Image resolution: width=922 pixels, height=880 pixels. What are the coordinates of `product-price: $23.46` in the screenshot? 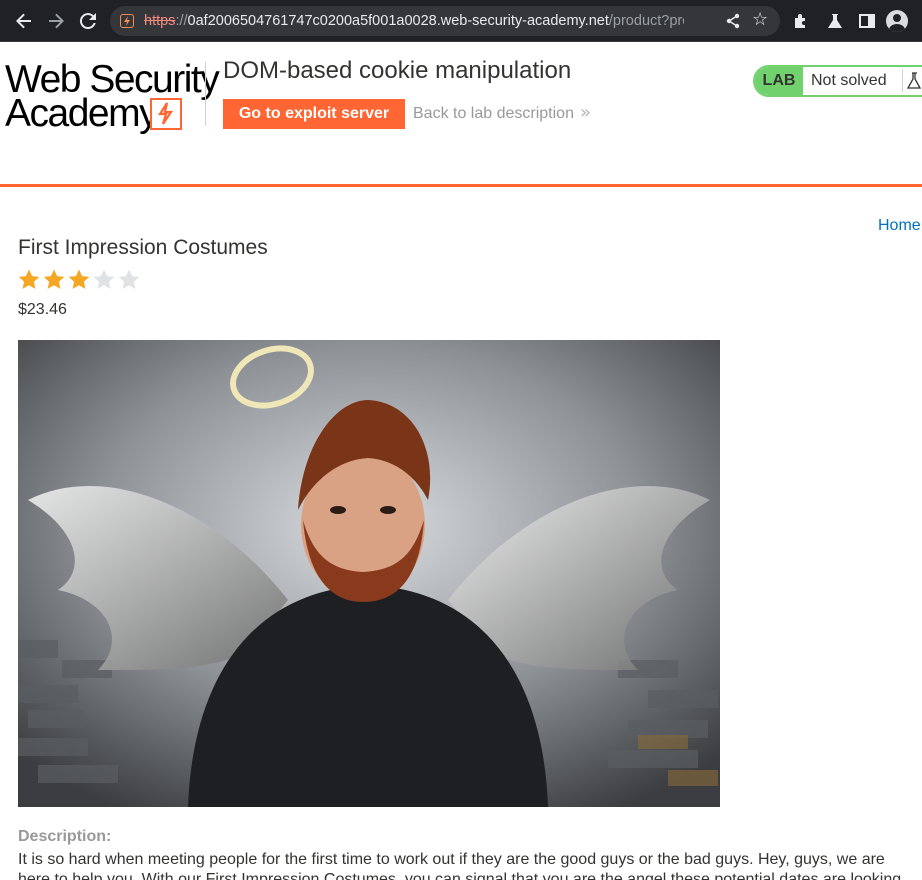 It's located at (42, 309).